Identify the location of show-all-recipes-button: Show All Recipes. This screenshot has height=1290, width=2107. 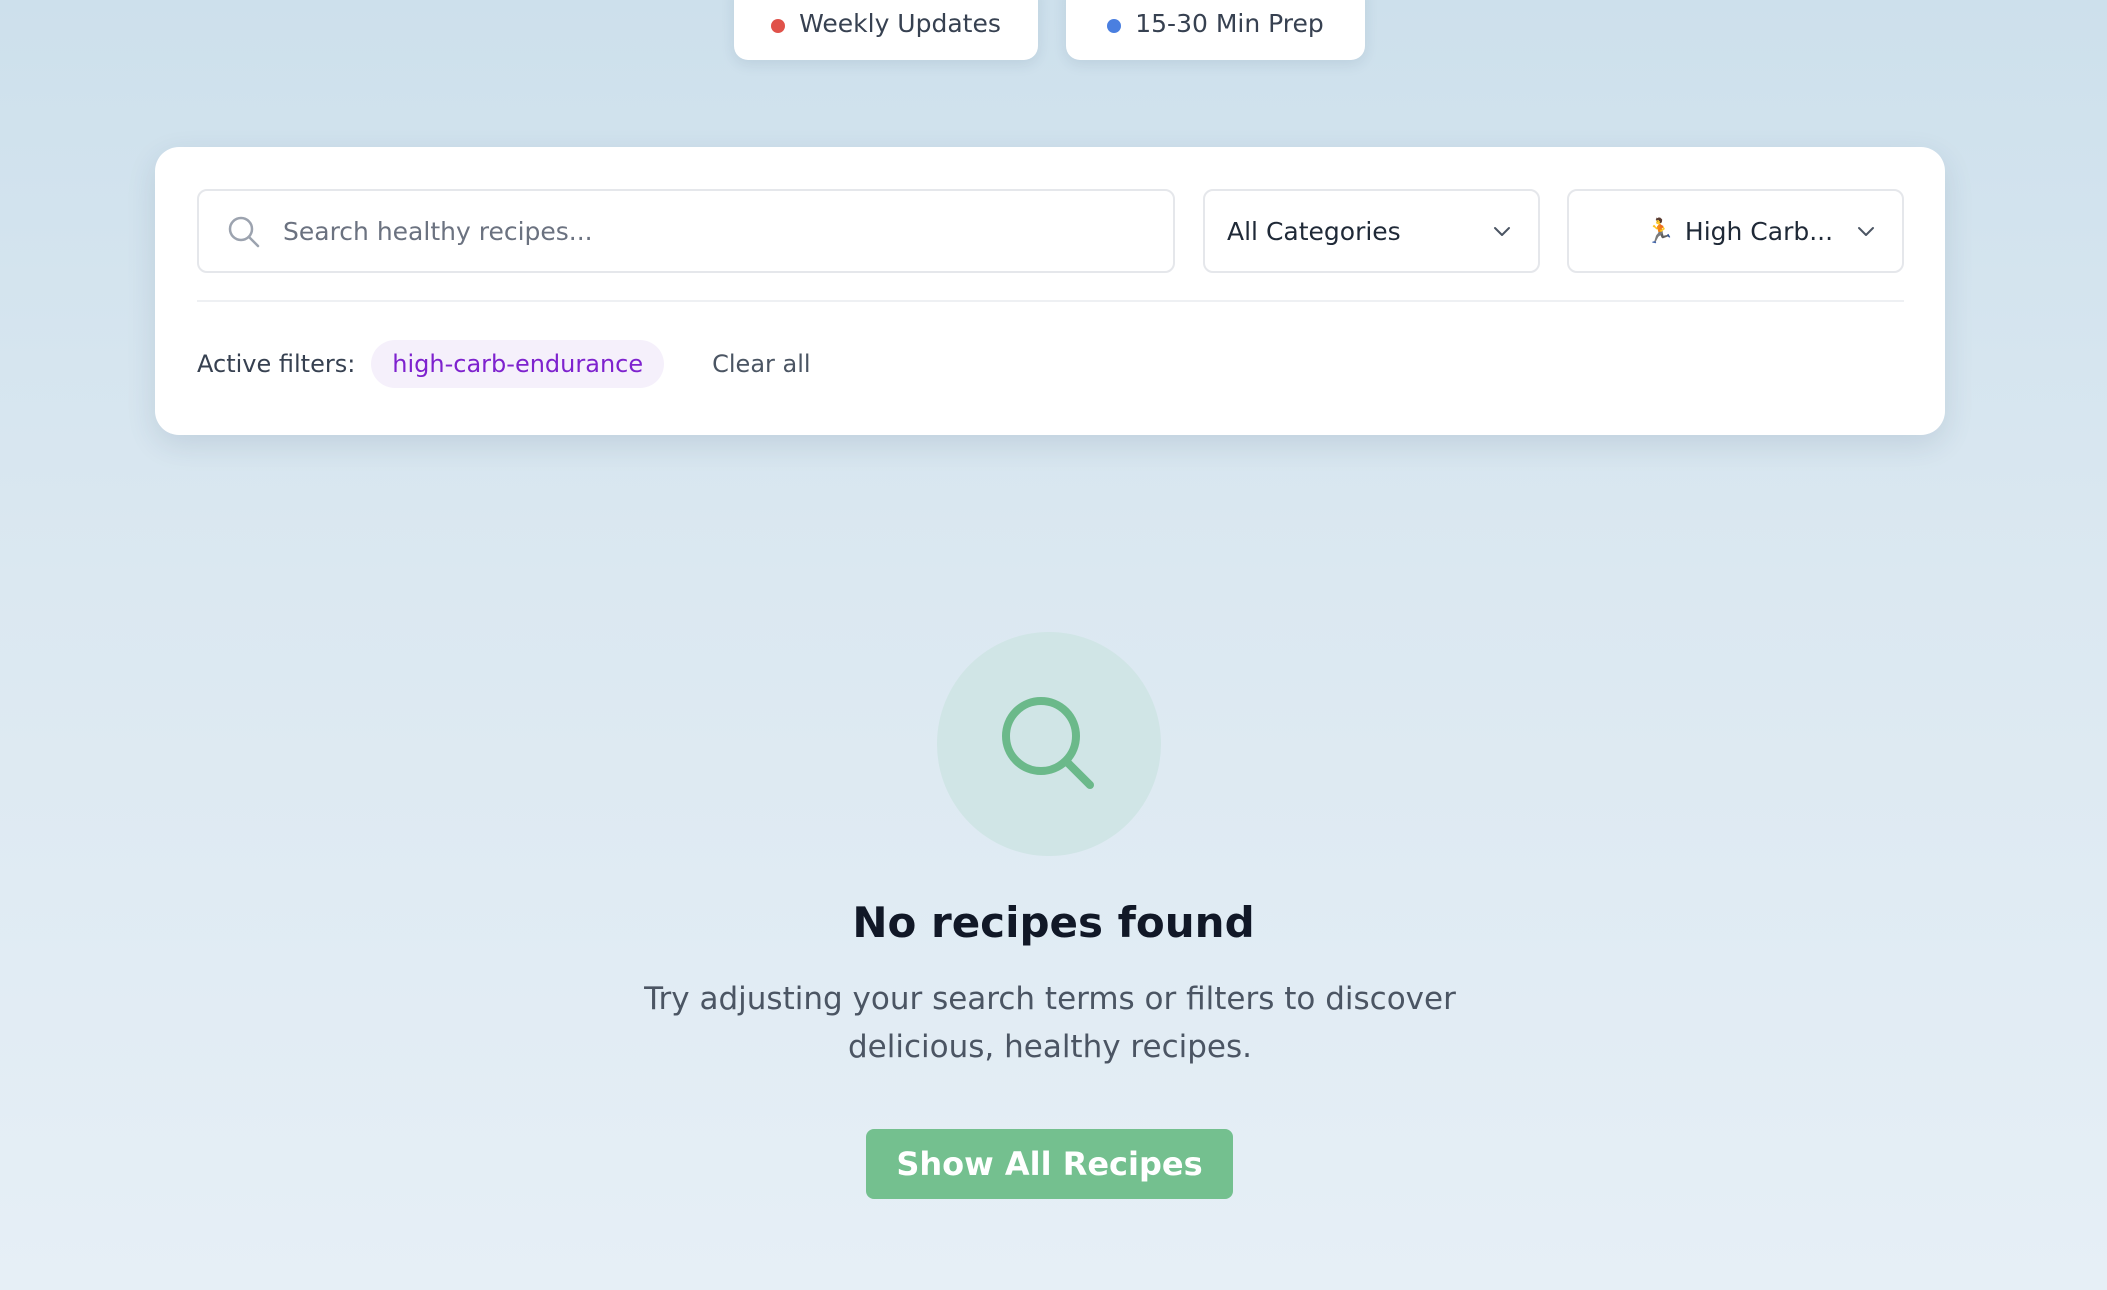
(1049, 1164).